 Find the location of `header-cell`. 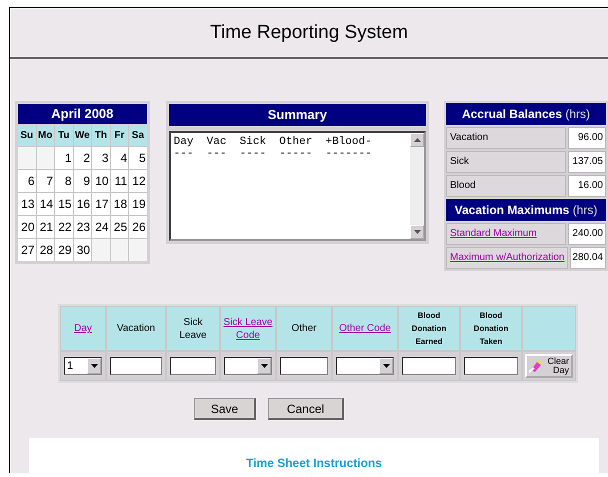

header-cell is located at coordinates (549, 328).